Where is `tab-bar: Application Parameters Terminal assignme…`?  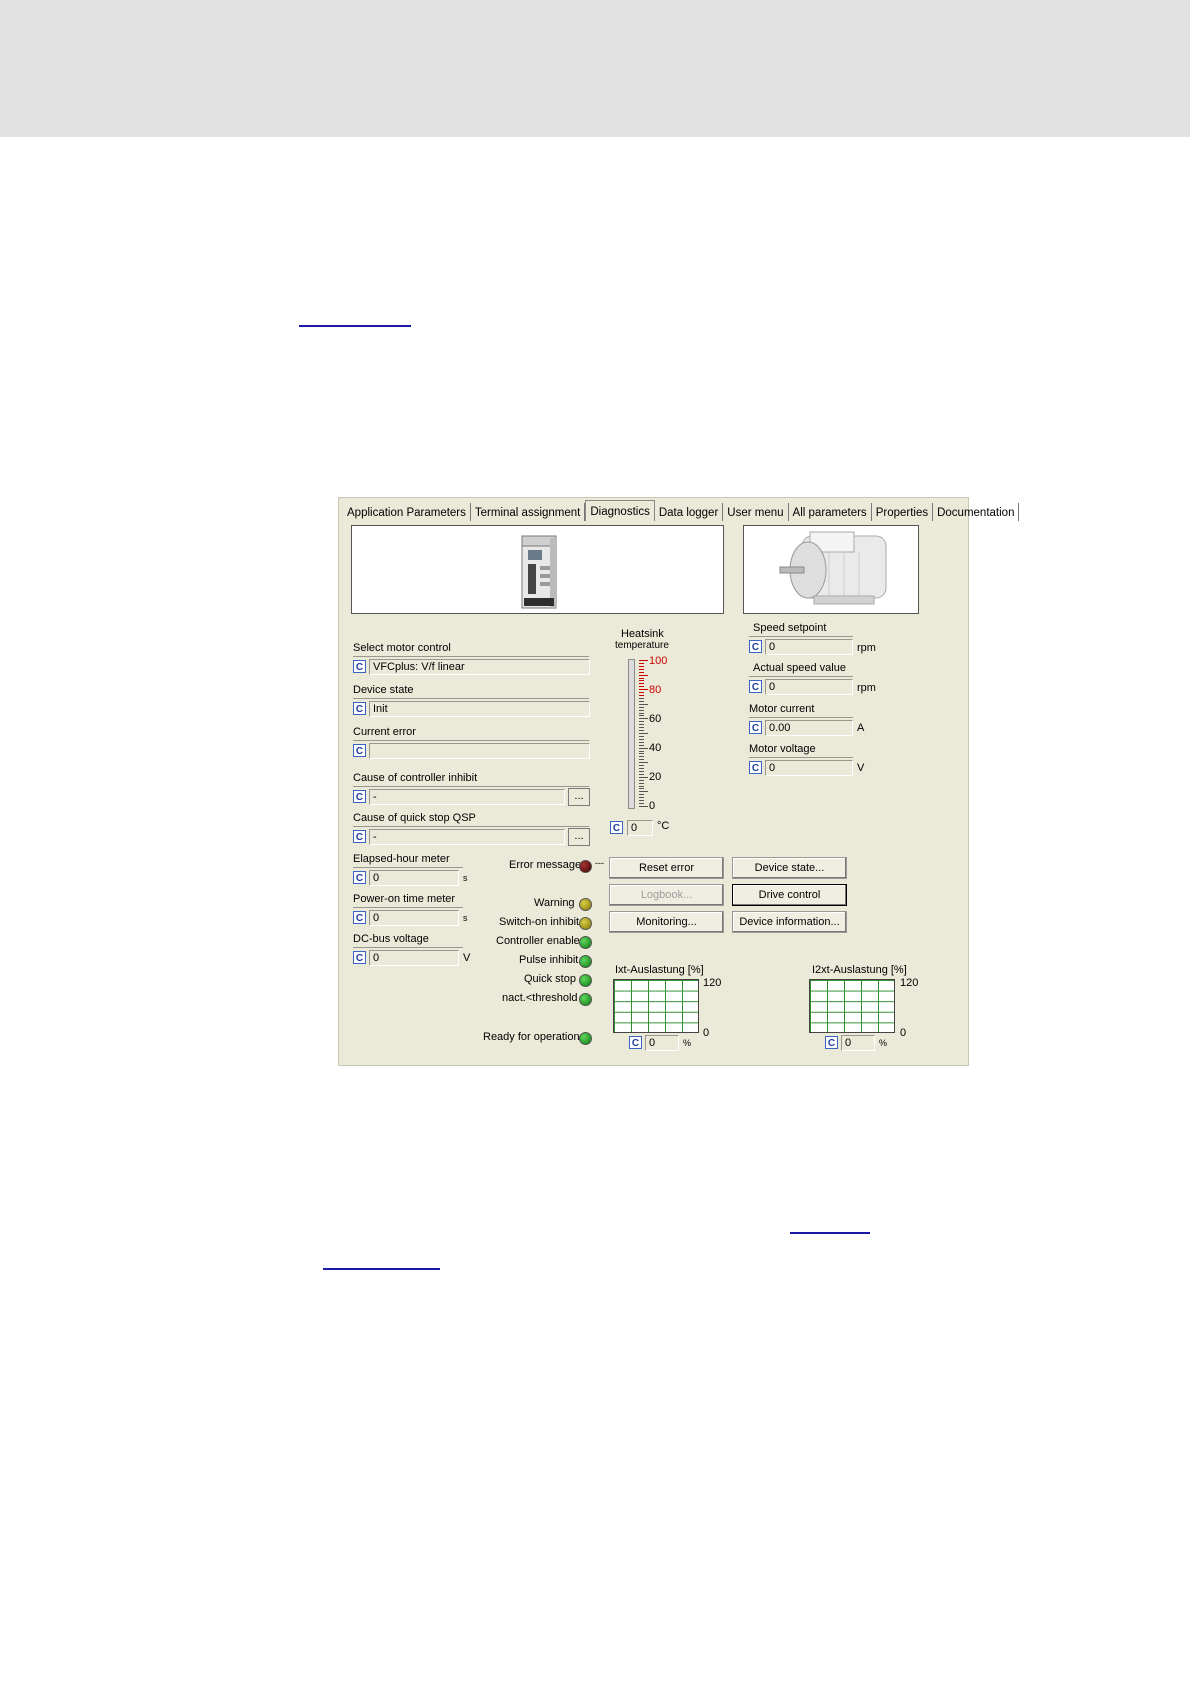 tab-bar: Application Parameters Terminal assignme… is located at coordinates (681, 510).